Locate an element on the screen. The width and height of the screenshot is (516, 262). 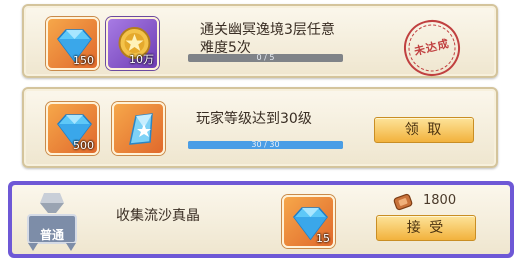
reward-slot-diamond: 500 is located at coordinates (72, 128).